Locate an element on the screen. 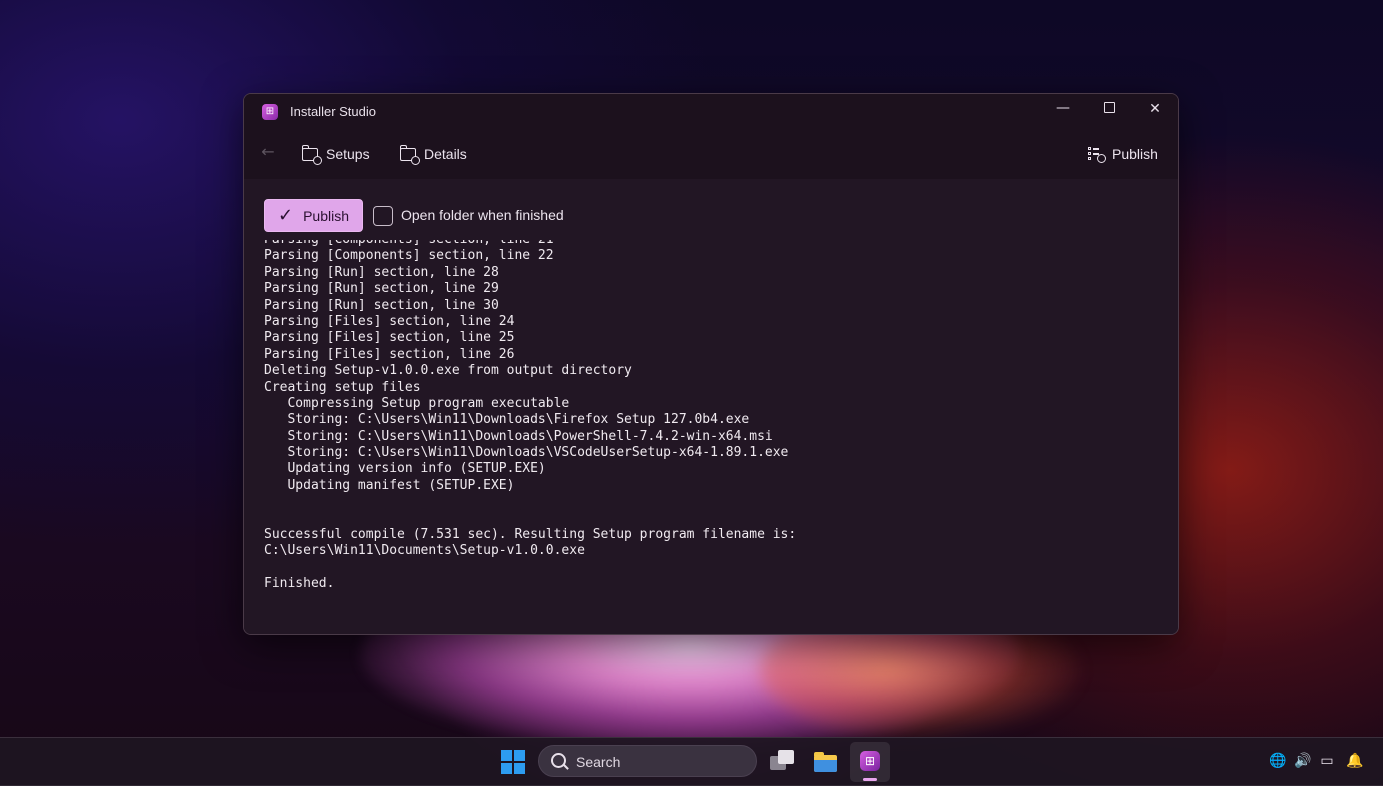 The width and height of the screenshot is (1383, 786). publish-button-label: Publish is located at coordinates (326, 215).